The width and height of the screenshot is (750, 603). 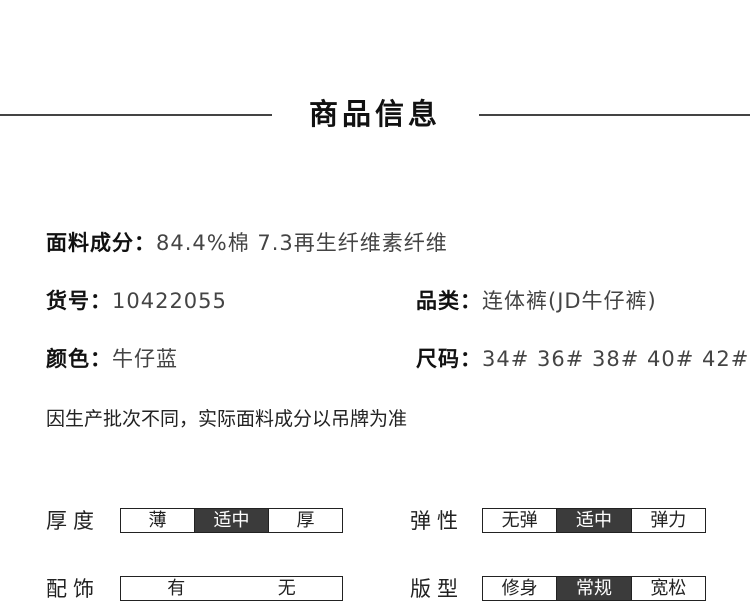 What do you see at coordinates (668, 588) in the screenshot?
I see `fit-option: 宽松` at bounding box center [668, 588].